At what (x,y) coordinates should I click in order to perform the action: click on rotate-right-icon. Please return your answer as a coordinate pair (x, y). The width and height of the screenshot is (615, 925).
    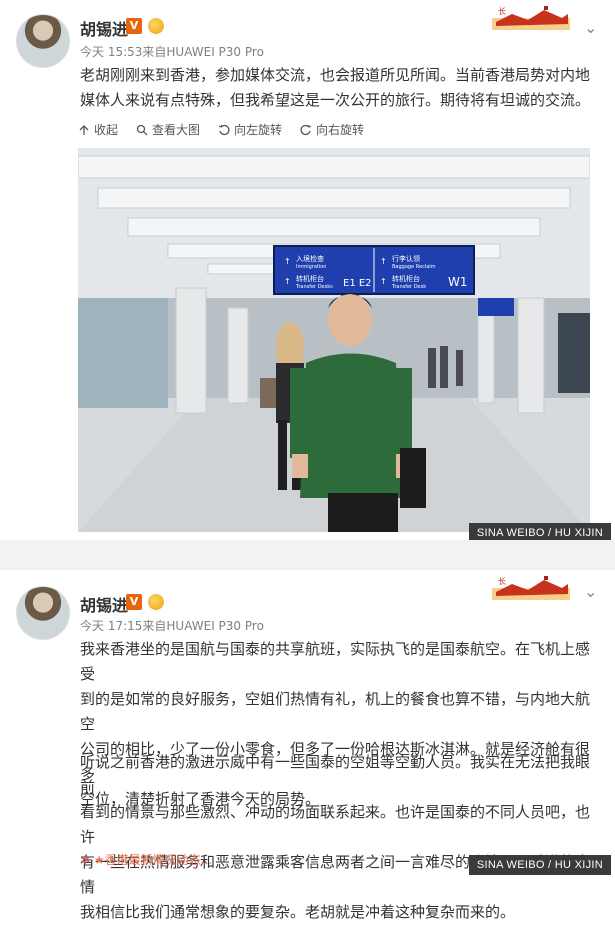
    Looking at the image, I should click on (306, 129).